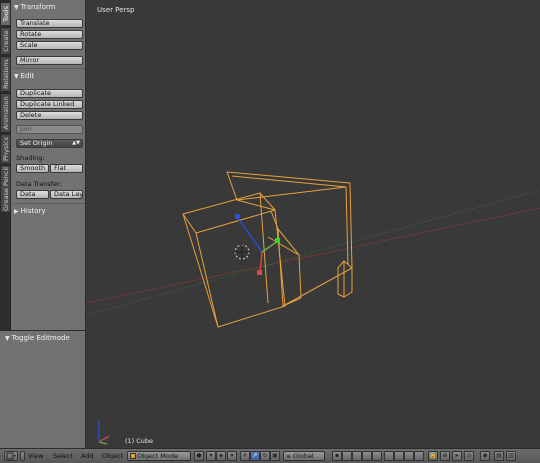  What do you see at coordinates (49, 143) in the screenshot?
I see `set-origin-dropdown: Set Origin ▲▼` at bounding box center [49, 143].